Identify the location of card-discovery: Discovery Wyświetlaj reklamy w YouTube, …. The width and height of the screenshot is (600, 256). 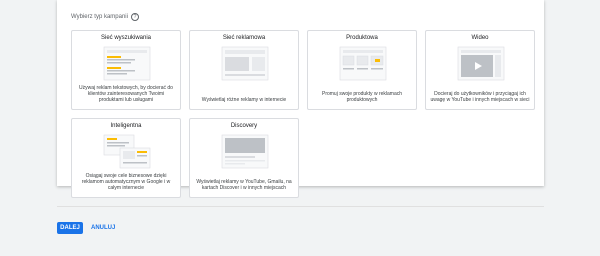
(244, 158).